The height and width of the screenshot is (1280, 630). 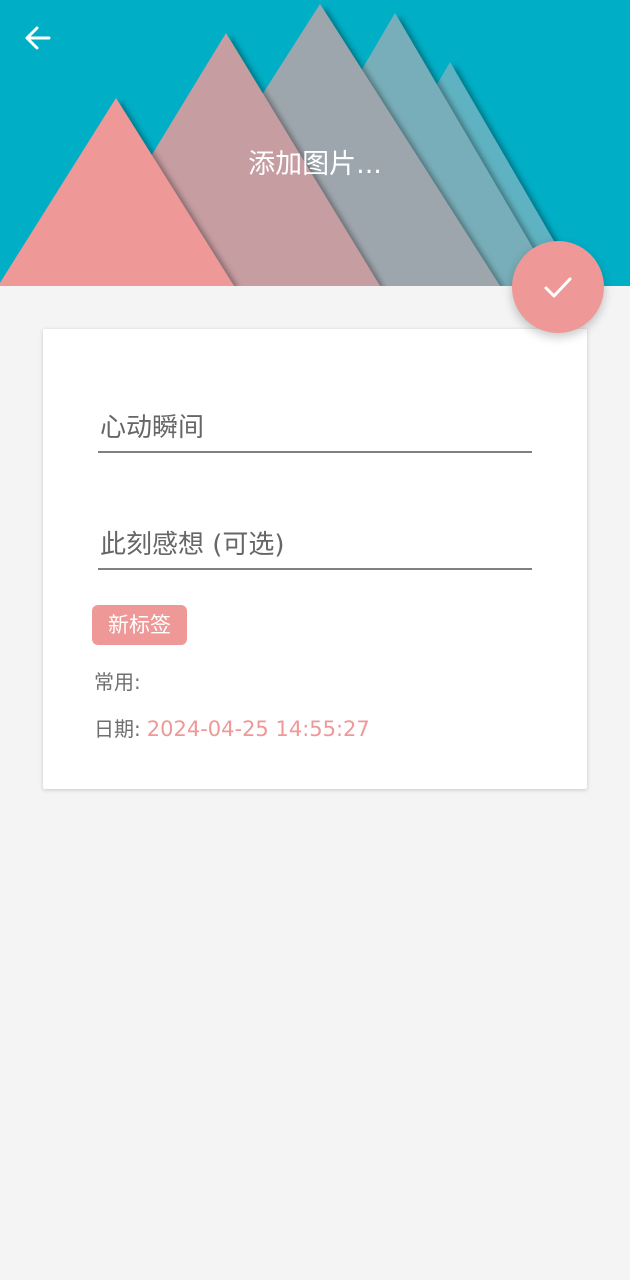 I want to click on title-input, so click(x=315, y=432).